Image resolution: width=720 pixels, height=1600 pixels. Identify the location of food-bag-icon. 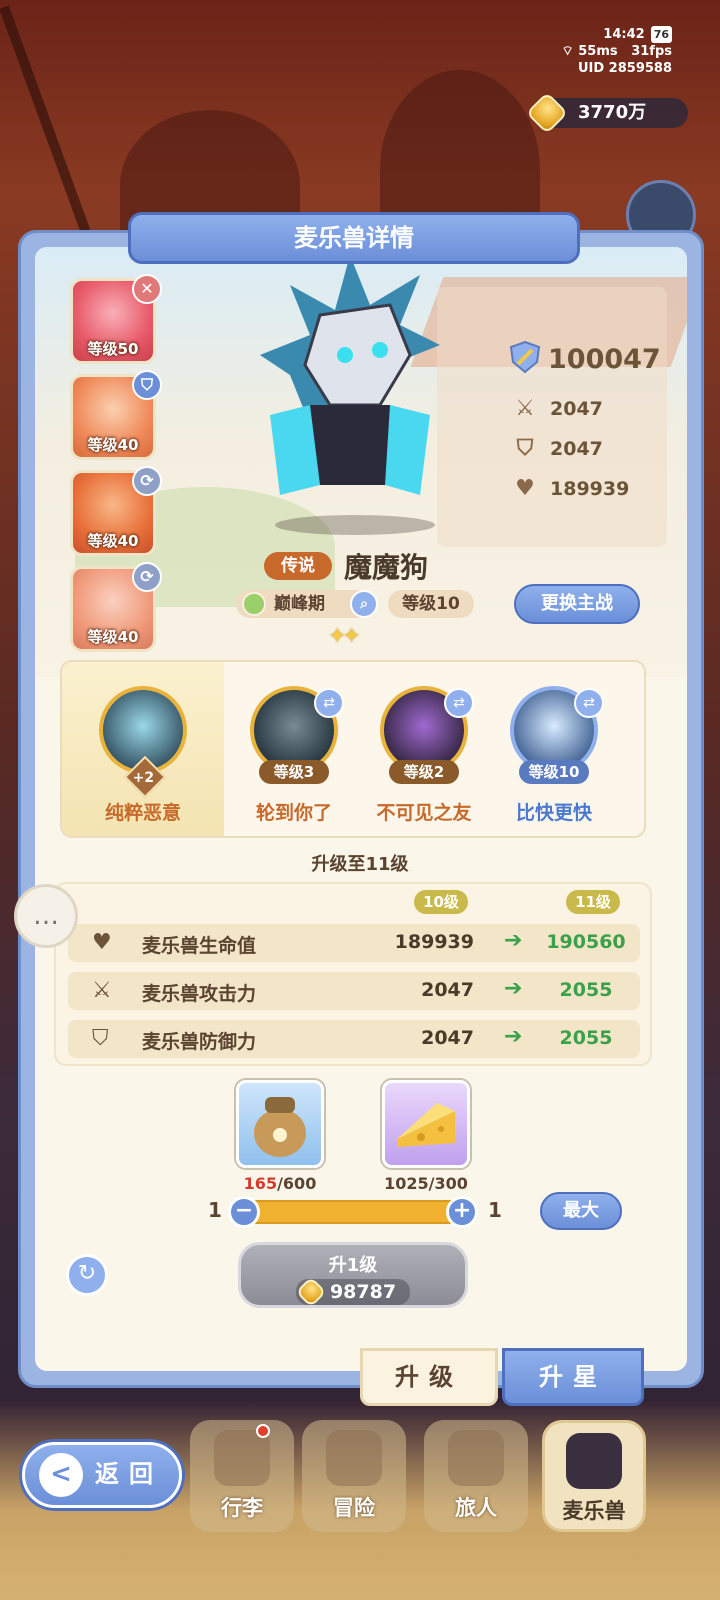
(280, 1124).